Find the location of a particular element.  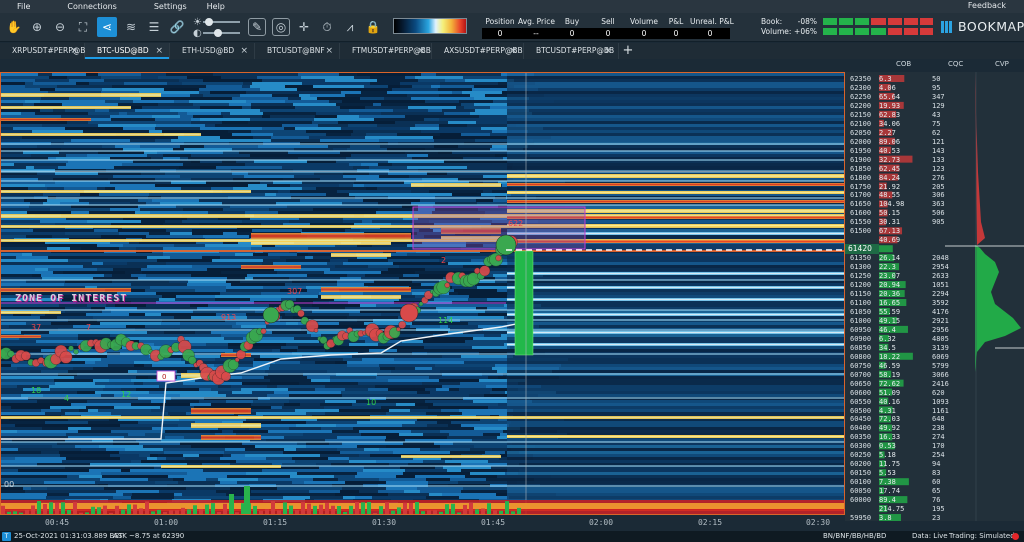

feedback-link: Feedback is located at coordinates (987, 5).